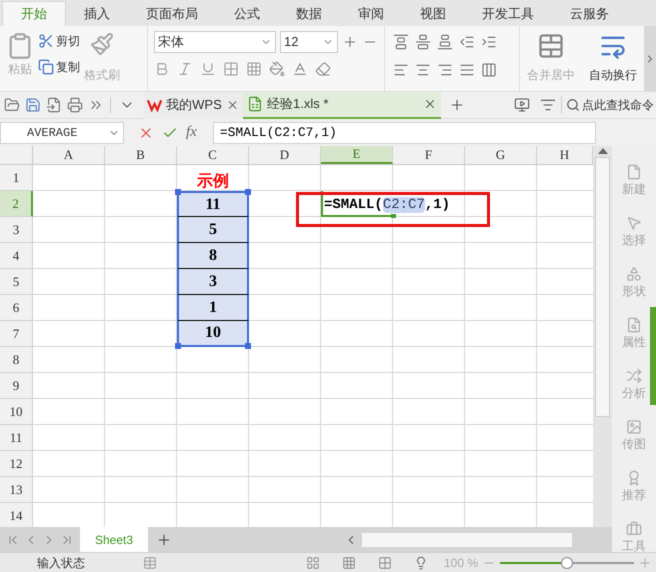 The width and height of the screenshot is (656, 572). Describe the element at coordinates (97, 13) in the screenshot. I see `menu-tab: 插入` at that location.